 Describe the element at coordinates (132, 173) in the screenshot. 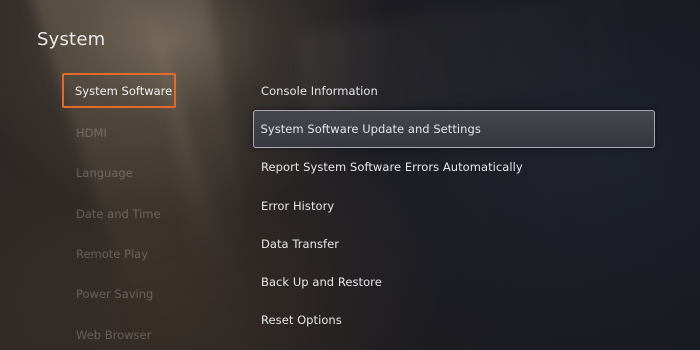

I see `sidebar-item-language: Language` at that location.